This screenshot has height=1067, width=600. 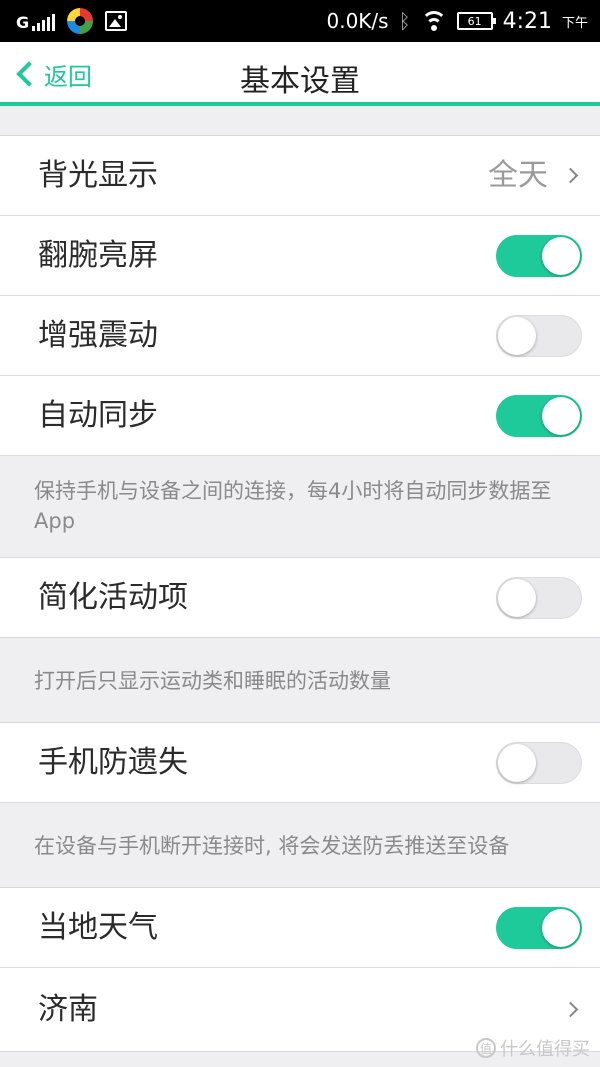 I want to click on am-pm: 下午, so click(x=574, y=23).